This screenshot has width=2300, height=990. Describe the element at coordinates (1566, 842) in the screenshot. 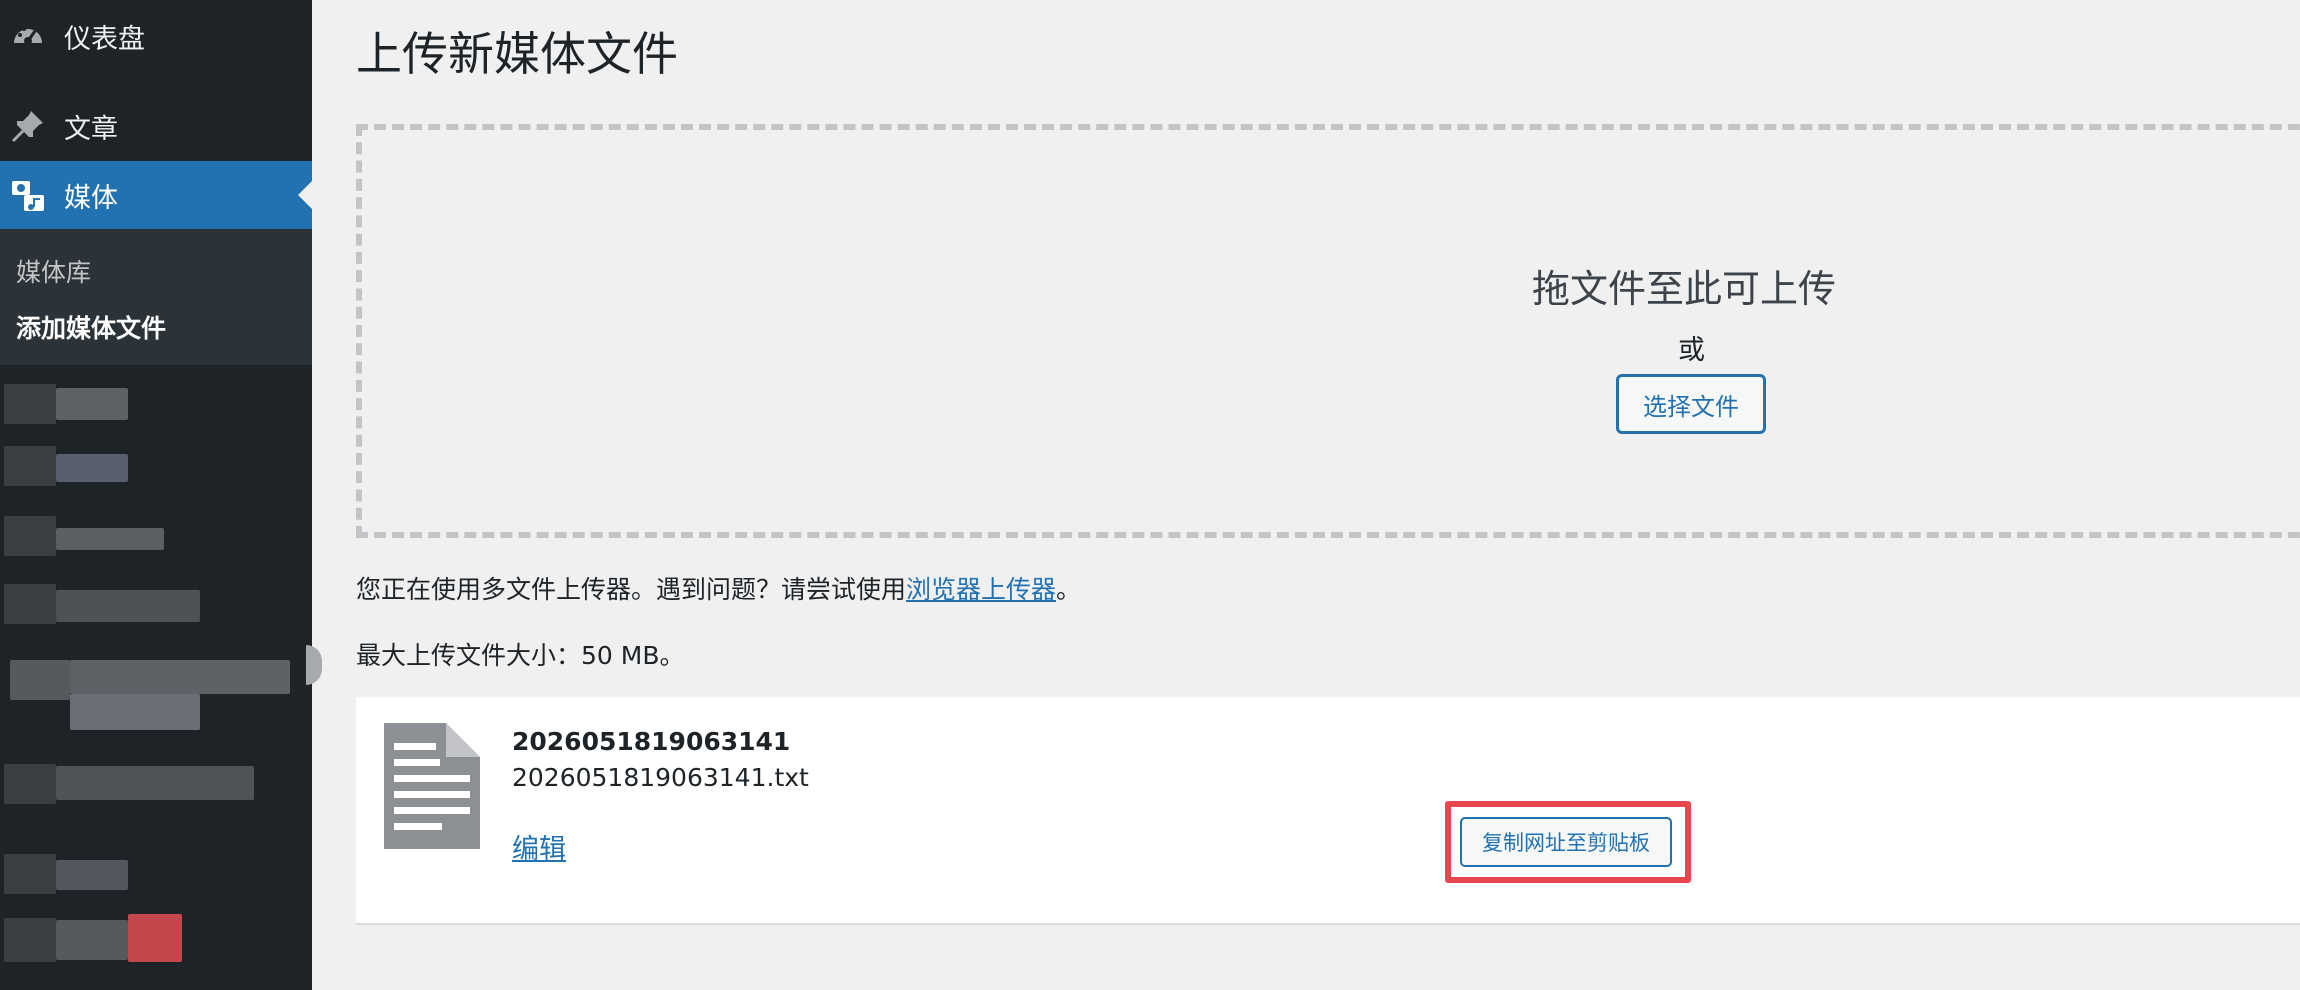

I see `copy-url-button: 复制网址至剪贴板` at that location.